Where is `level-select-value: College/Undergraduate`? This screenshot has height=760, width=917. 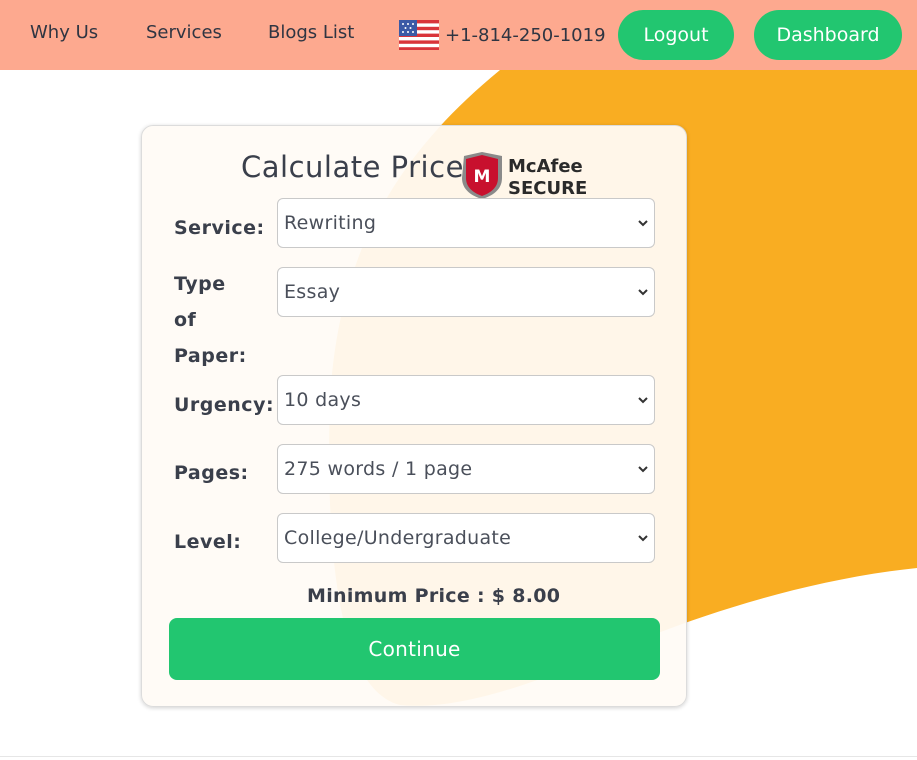 level-select-value: College/Undergraduate is located at coordinates (398, 538).